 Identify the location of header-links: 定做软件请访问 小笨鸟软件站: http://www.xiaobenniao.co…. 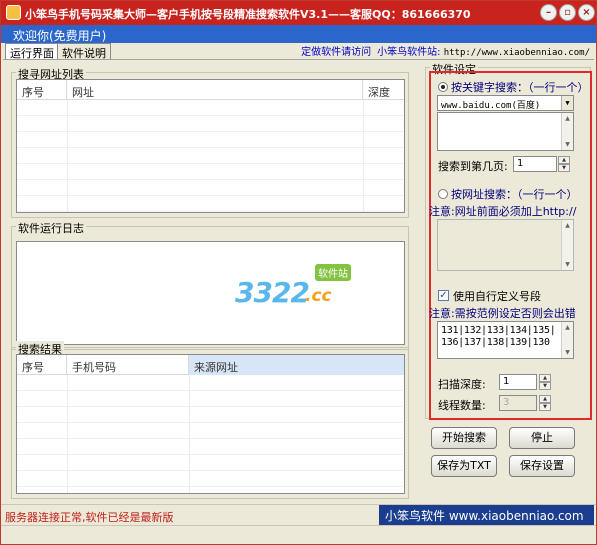
(445, 50).